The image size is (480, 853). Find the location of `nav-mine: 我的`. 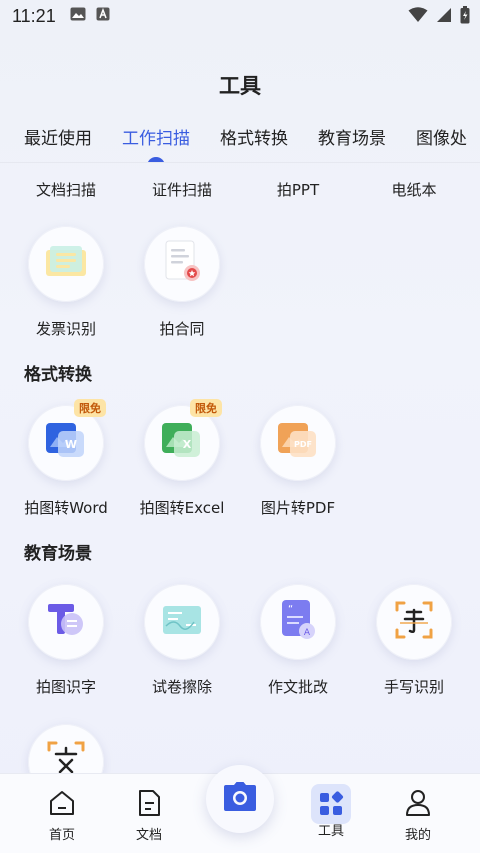

nav-mine: 我的 is located at coordinates (418, 815).